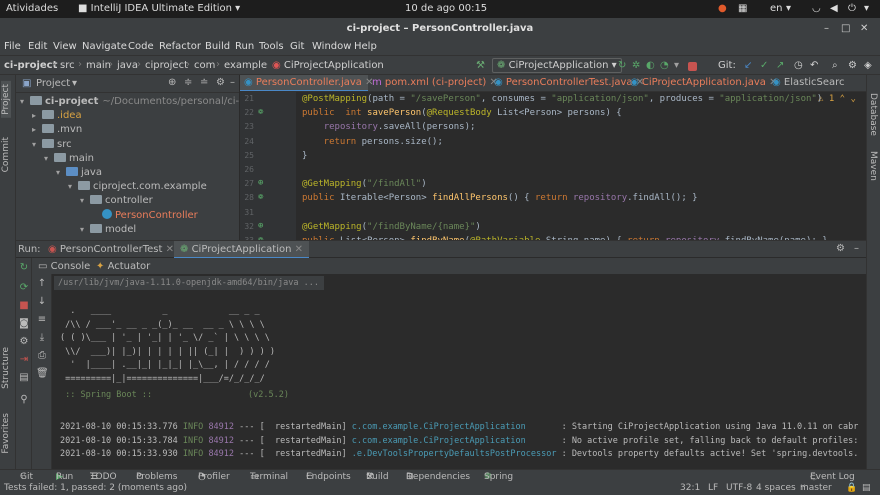  Describe the element at coordinates (244, 46) in the screenshot. I see `menu-run: Run` at that location.